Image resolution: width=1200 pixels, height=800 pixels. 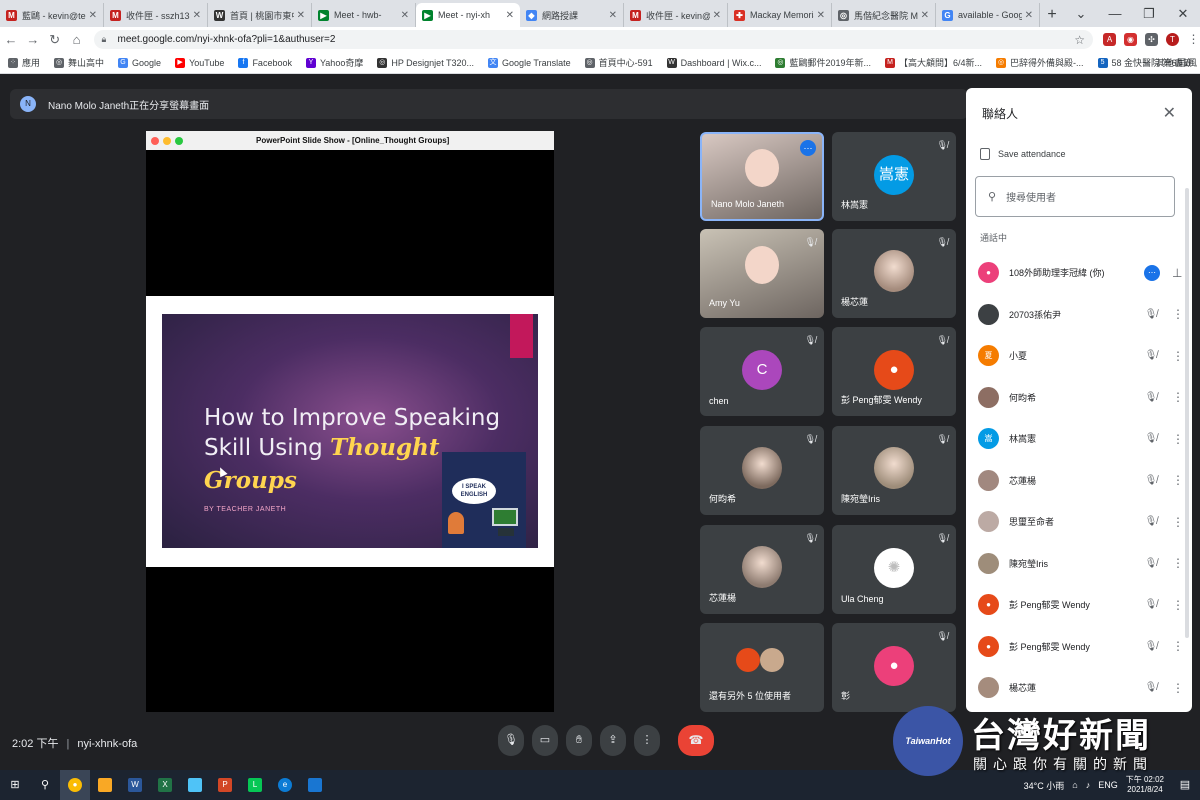 I want to click on participant-tile: 🎙︎̸ Amy Yu, so click(x=762, y=273).